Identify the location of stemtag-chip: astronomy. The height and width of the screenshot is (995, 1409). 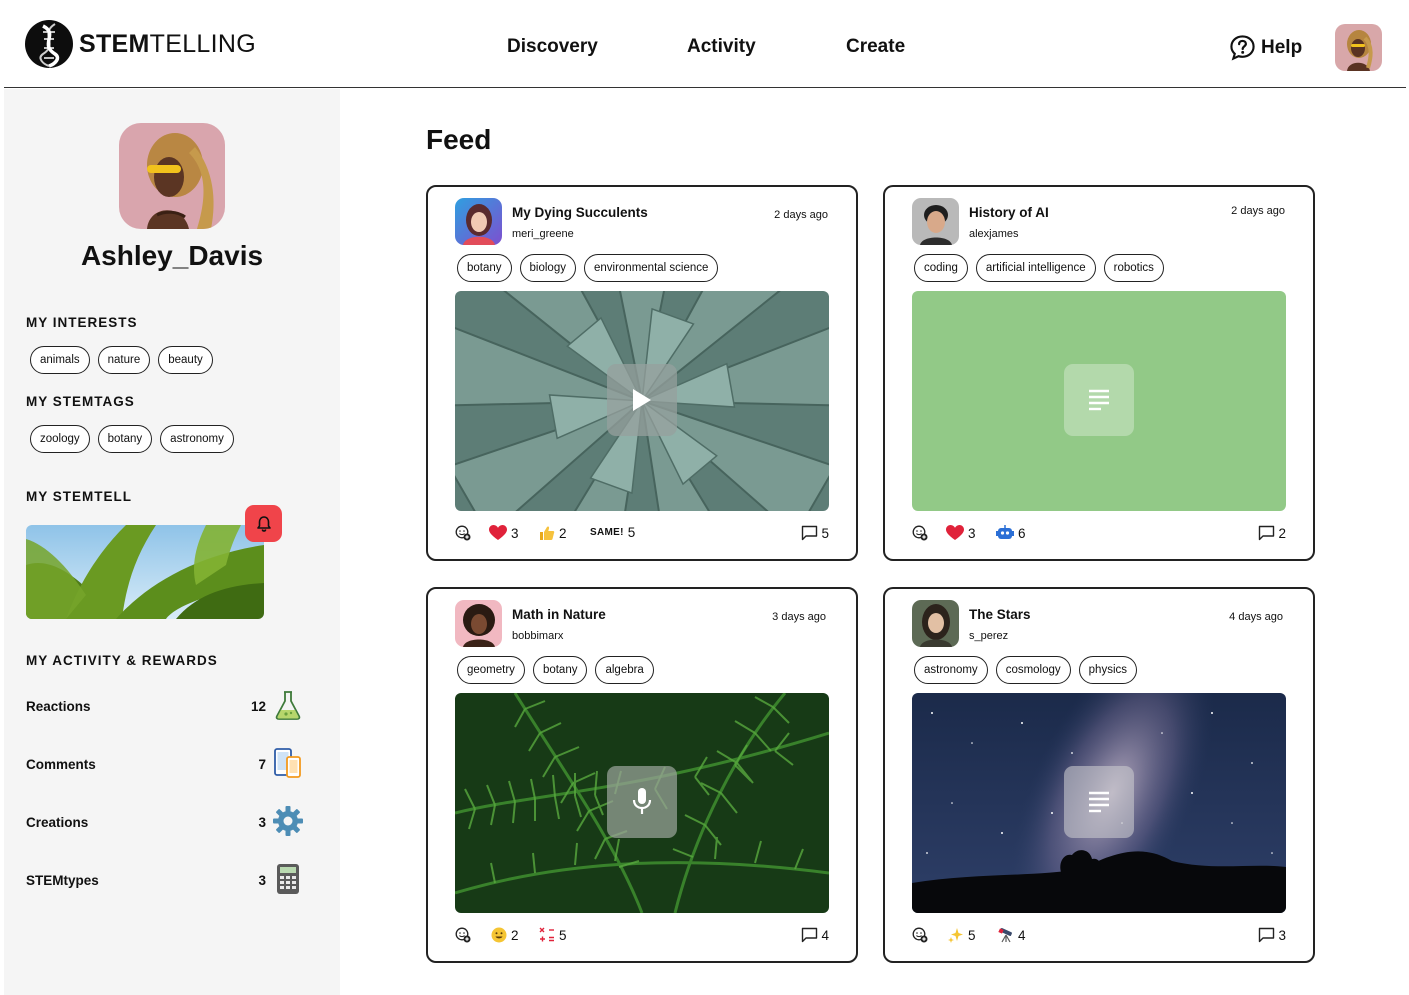
(197, 439).